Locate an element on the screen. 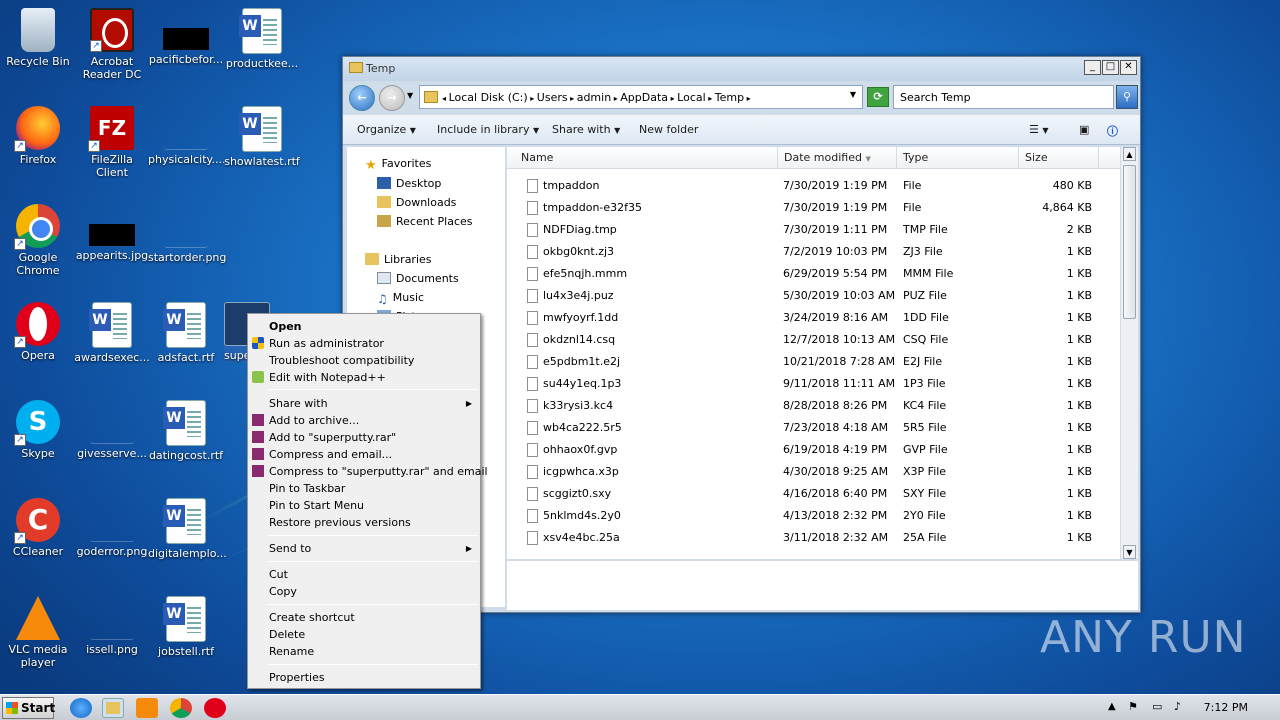 The height and width of the screenshot is (720, 1280). desktop-icon-showlatest: showlatest.rtf is located at coordinates (262, 137).